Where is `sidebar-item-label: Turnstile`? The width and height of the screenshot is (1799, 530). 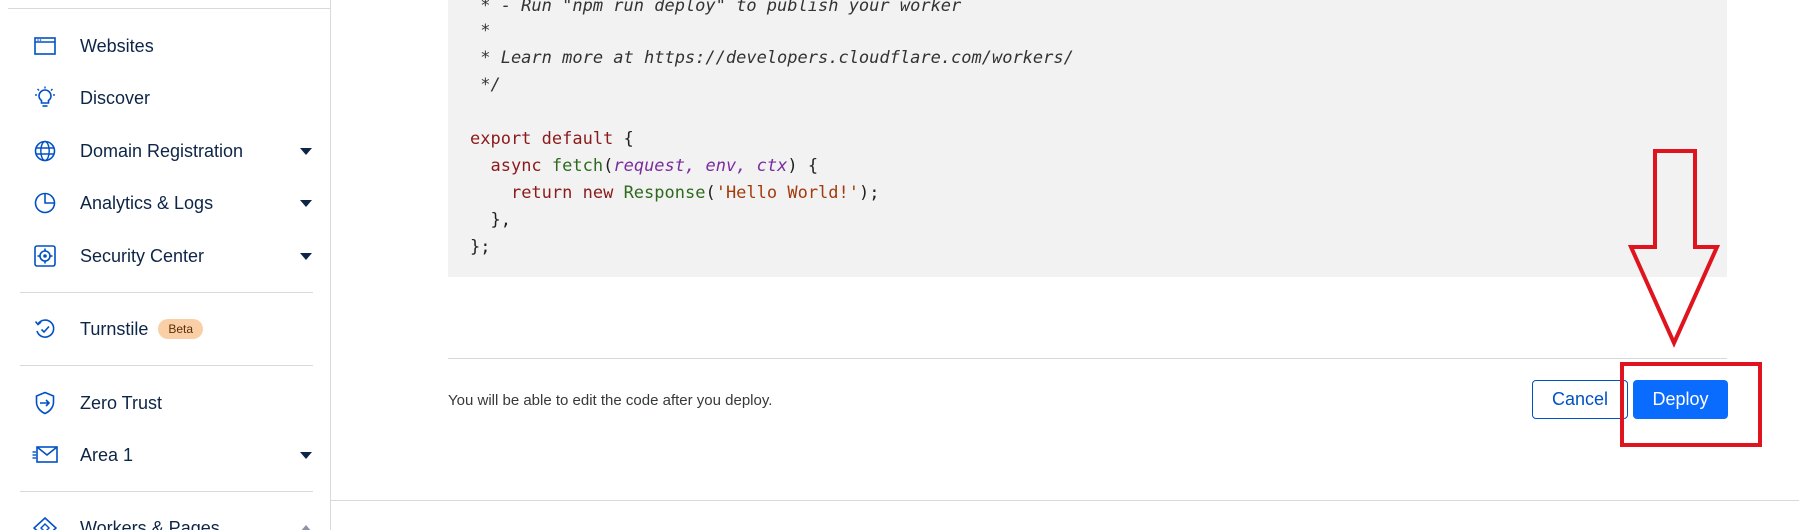
sidebar-item-label: Turnstile is located at coordinates (114, 328).